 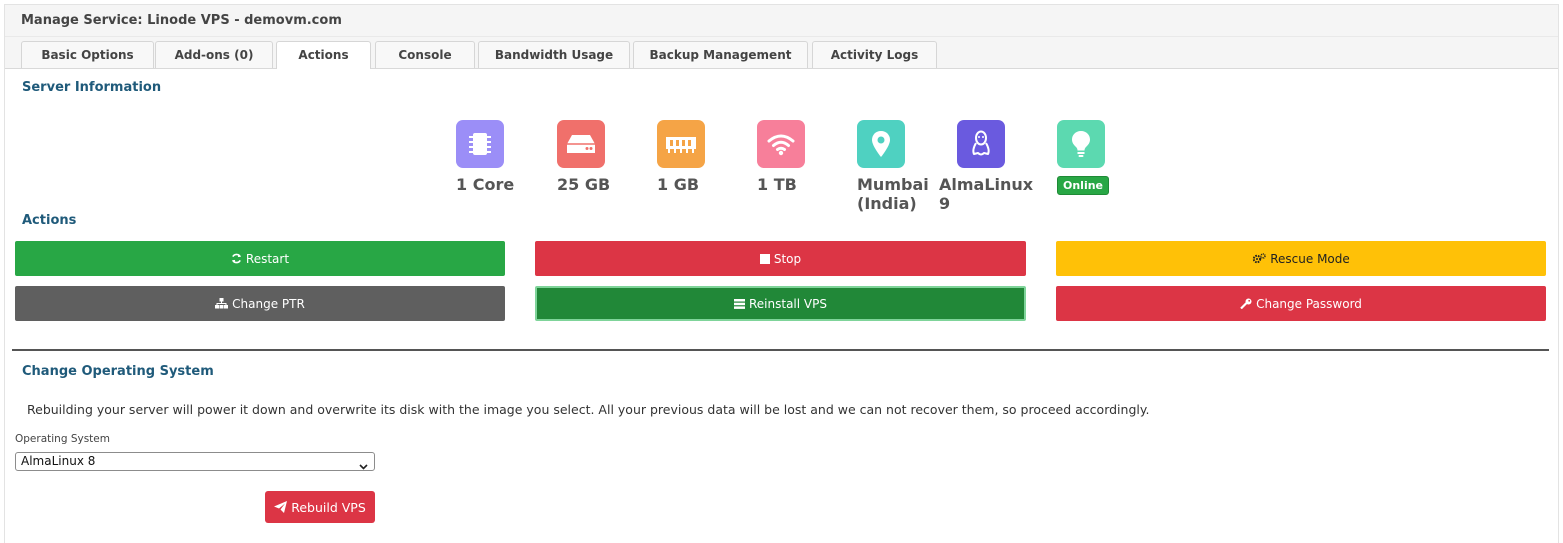 What do you see at coordinates (62, 439) in the screenshot?
I see `operating-system-label: Operating System` at bounding box center [62, 439].